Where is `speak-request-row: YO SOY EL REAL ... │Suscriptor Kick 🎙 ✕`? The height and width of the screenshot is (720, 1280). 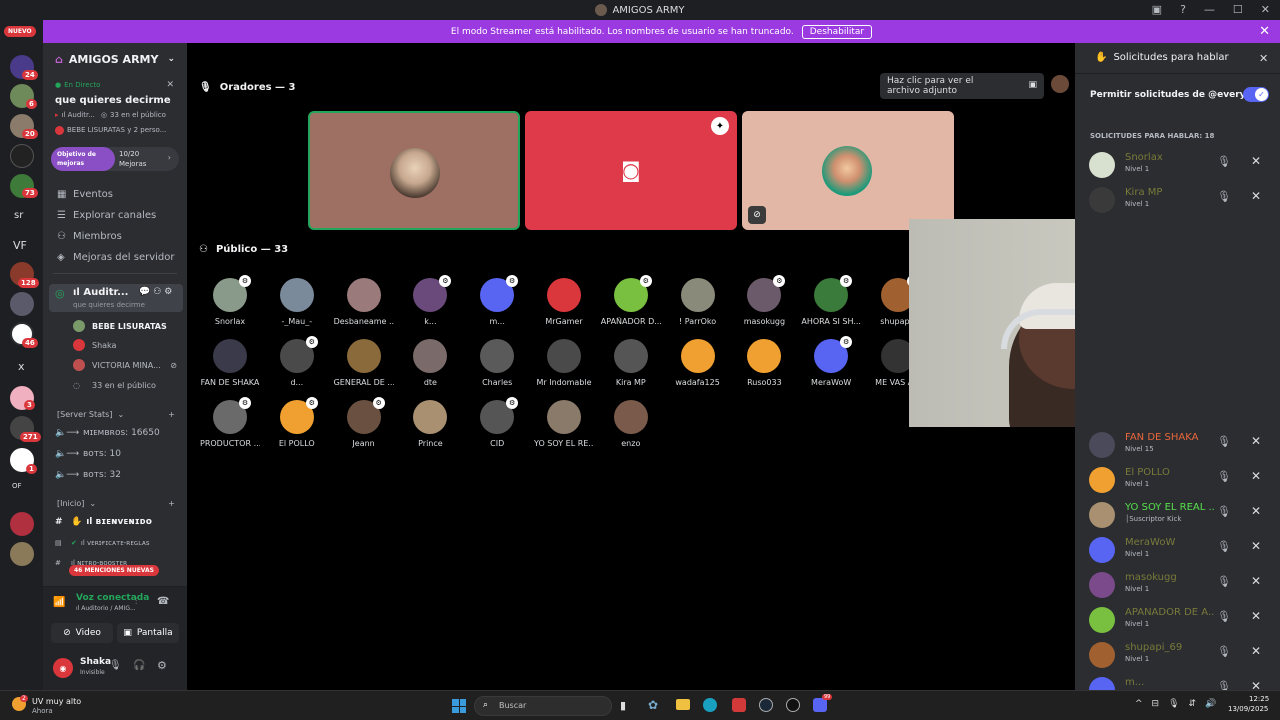 speak-request-row: YO SOY EL REAL ... │Suscriptor Kick 🎙 ✕ is located at coordinates (1179, 515).